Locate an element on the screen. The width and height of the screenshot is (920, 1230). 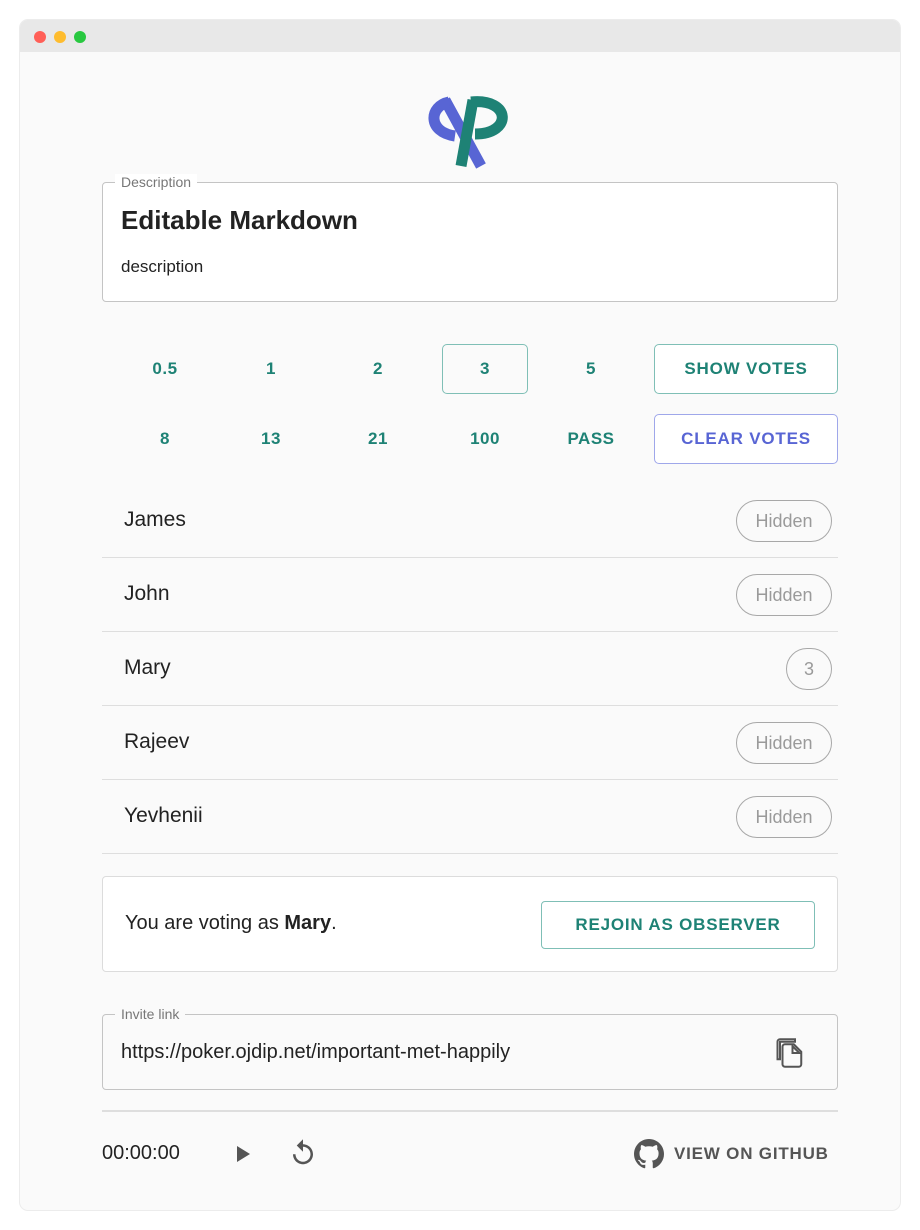
vote-option-button: 13 is located at coordinates (271, 439).